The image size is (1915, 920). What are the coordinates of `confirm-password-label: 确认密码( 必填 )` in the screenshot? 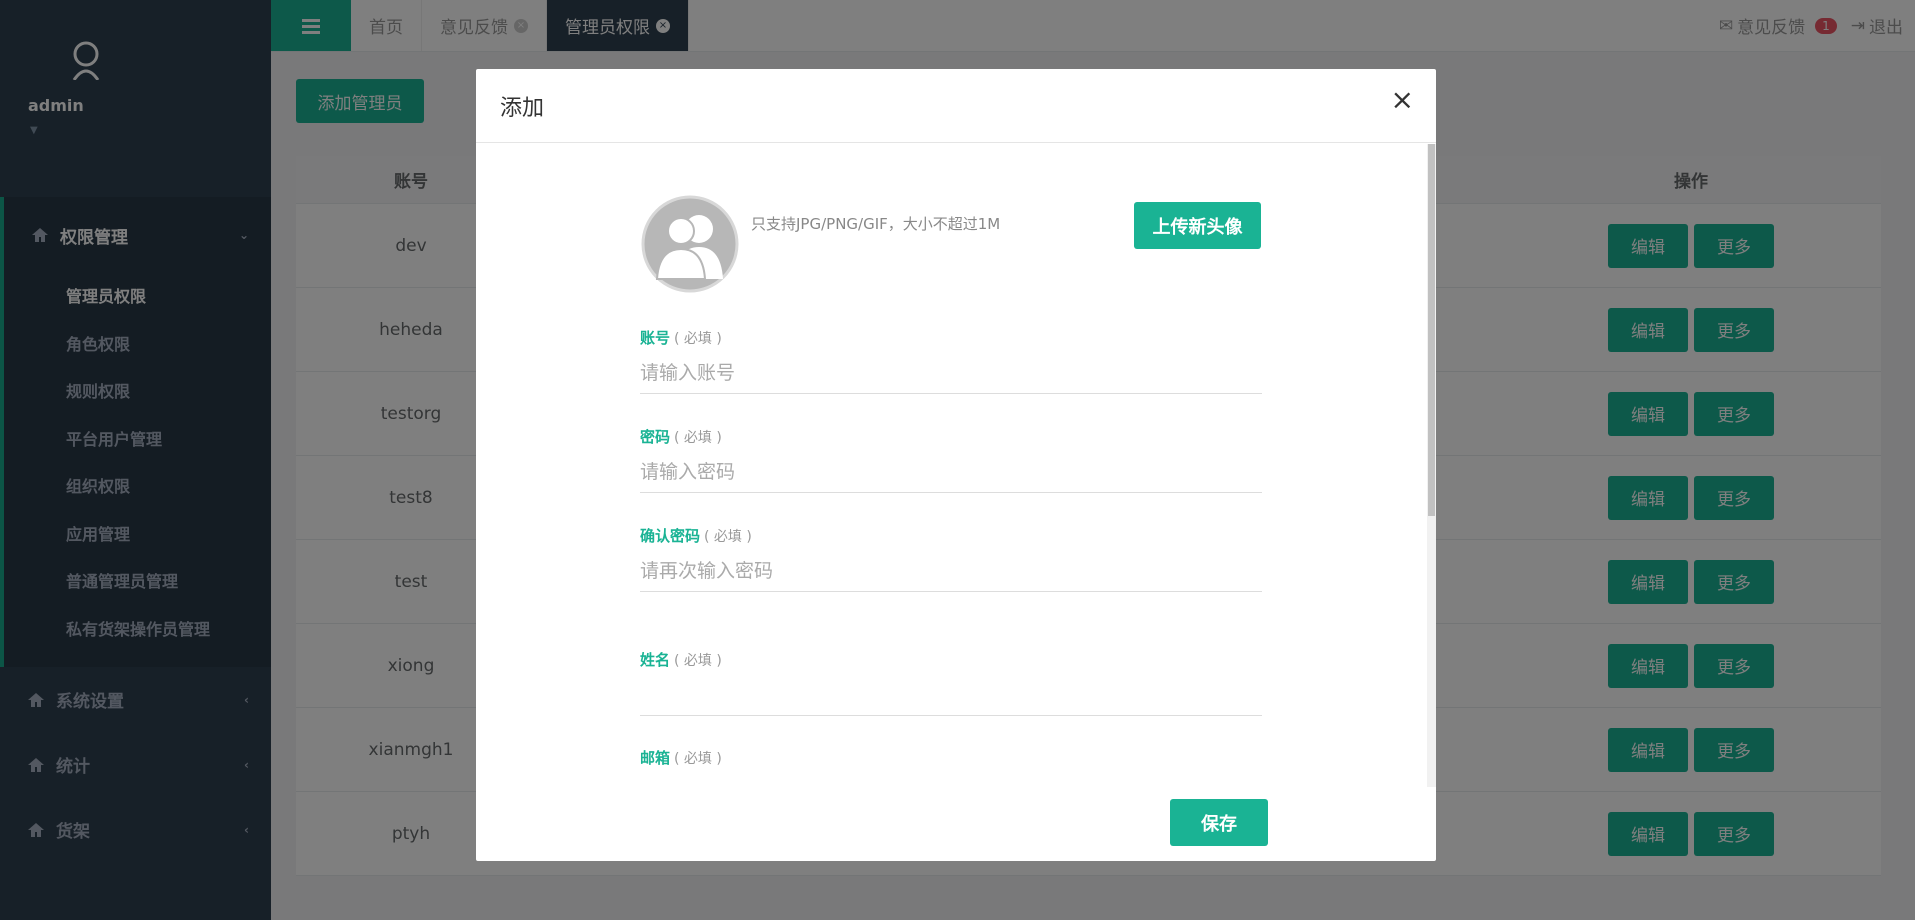 It's located at (951, 535).